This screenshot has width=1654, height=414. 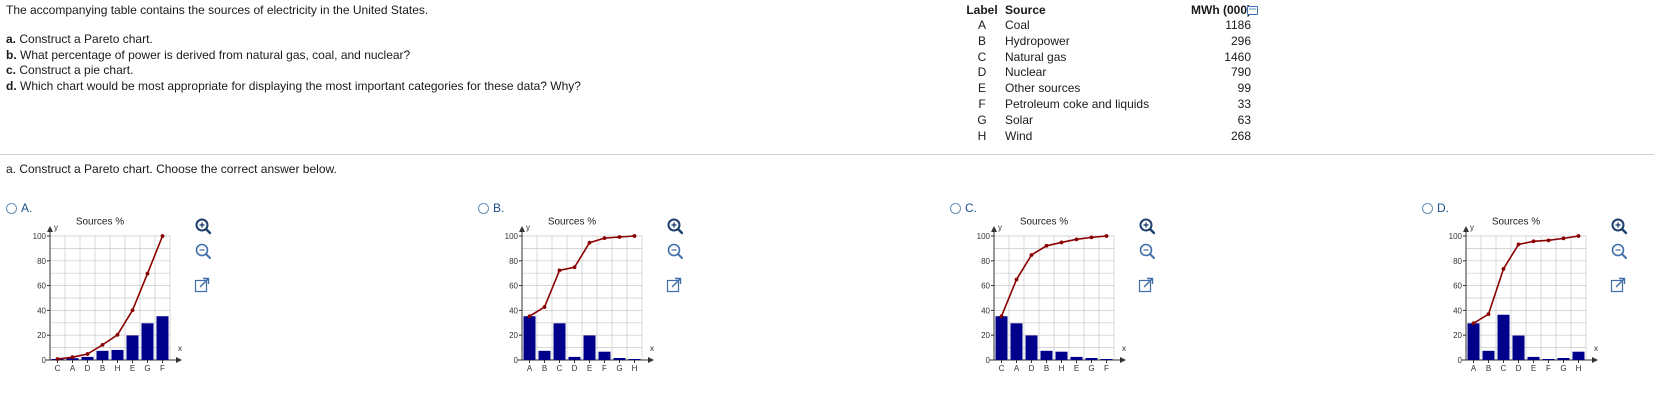 What do you see at coordinates (1114, 40) in the screenshot?
I see `table-row: B Hydropower 296` at bounding box center [1114, 40].